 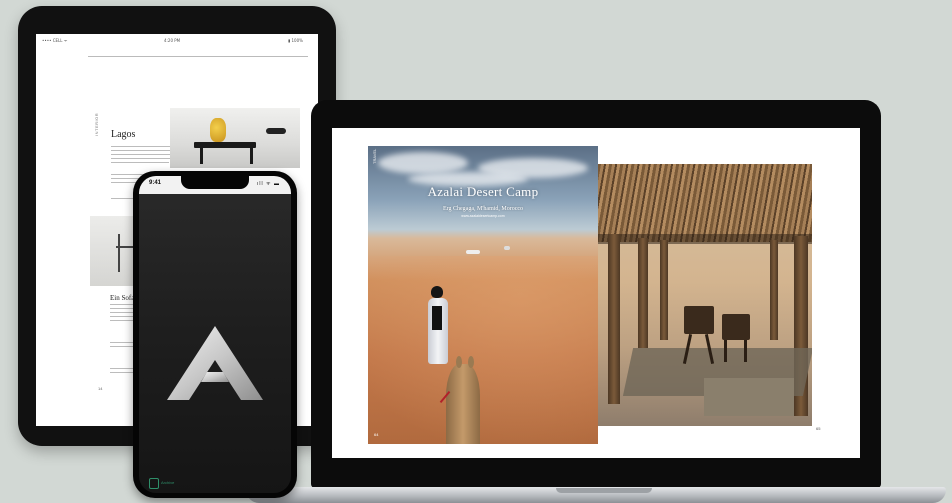 I want to click on lamp-shape, so click(x=276, y=131).